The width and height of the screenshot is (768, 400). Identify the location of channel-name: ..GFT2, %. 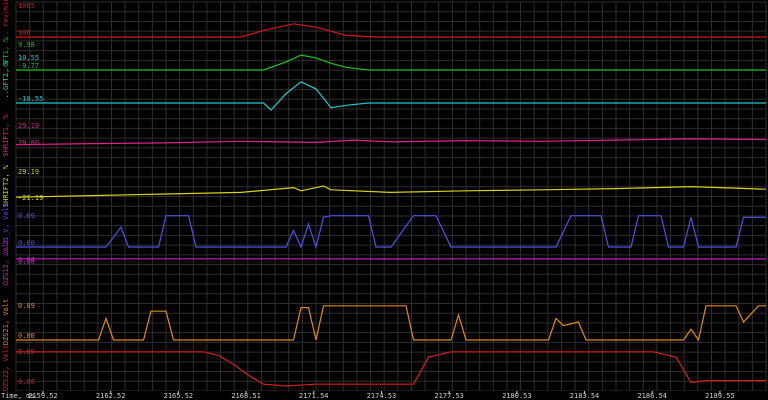
(6, 79).